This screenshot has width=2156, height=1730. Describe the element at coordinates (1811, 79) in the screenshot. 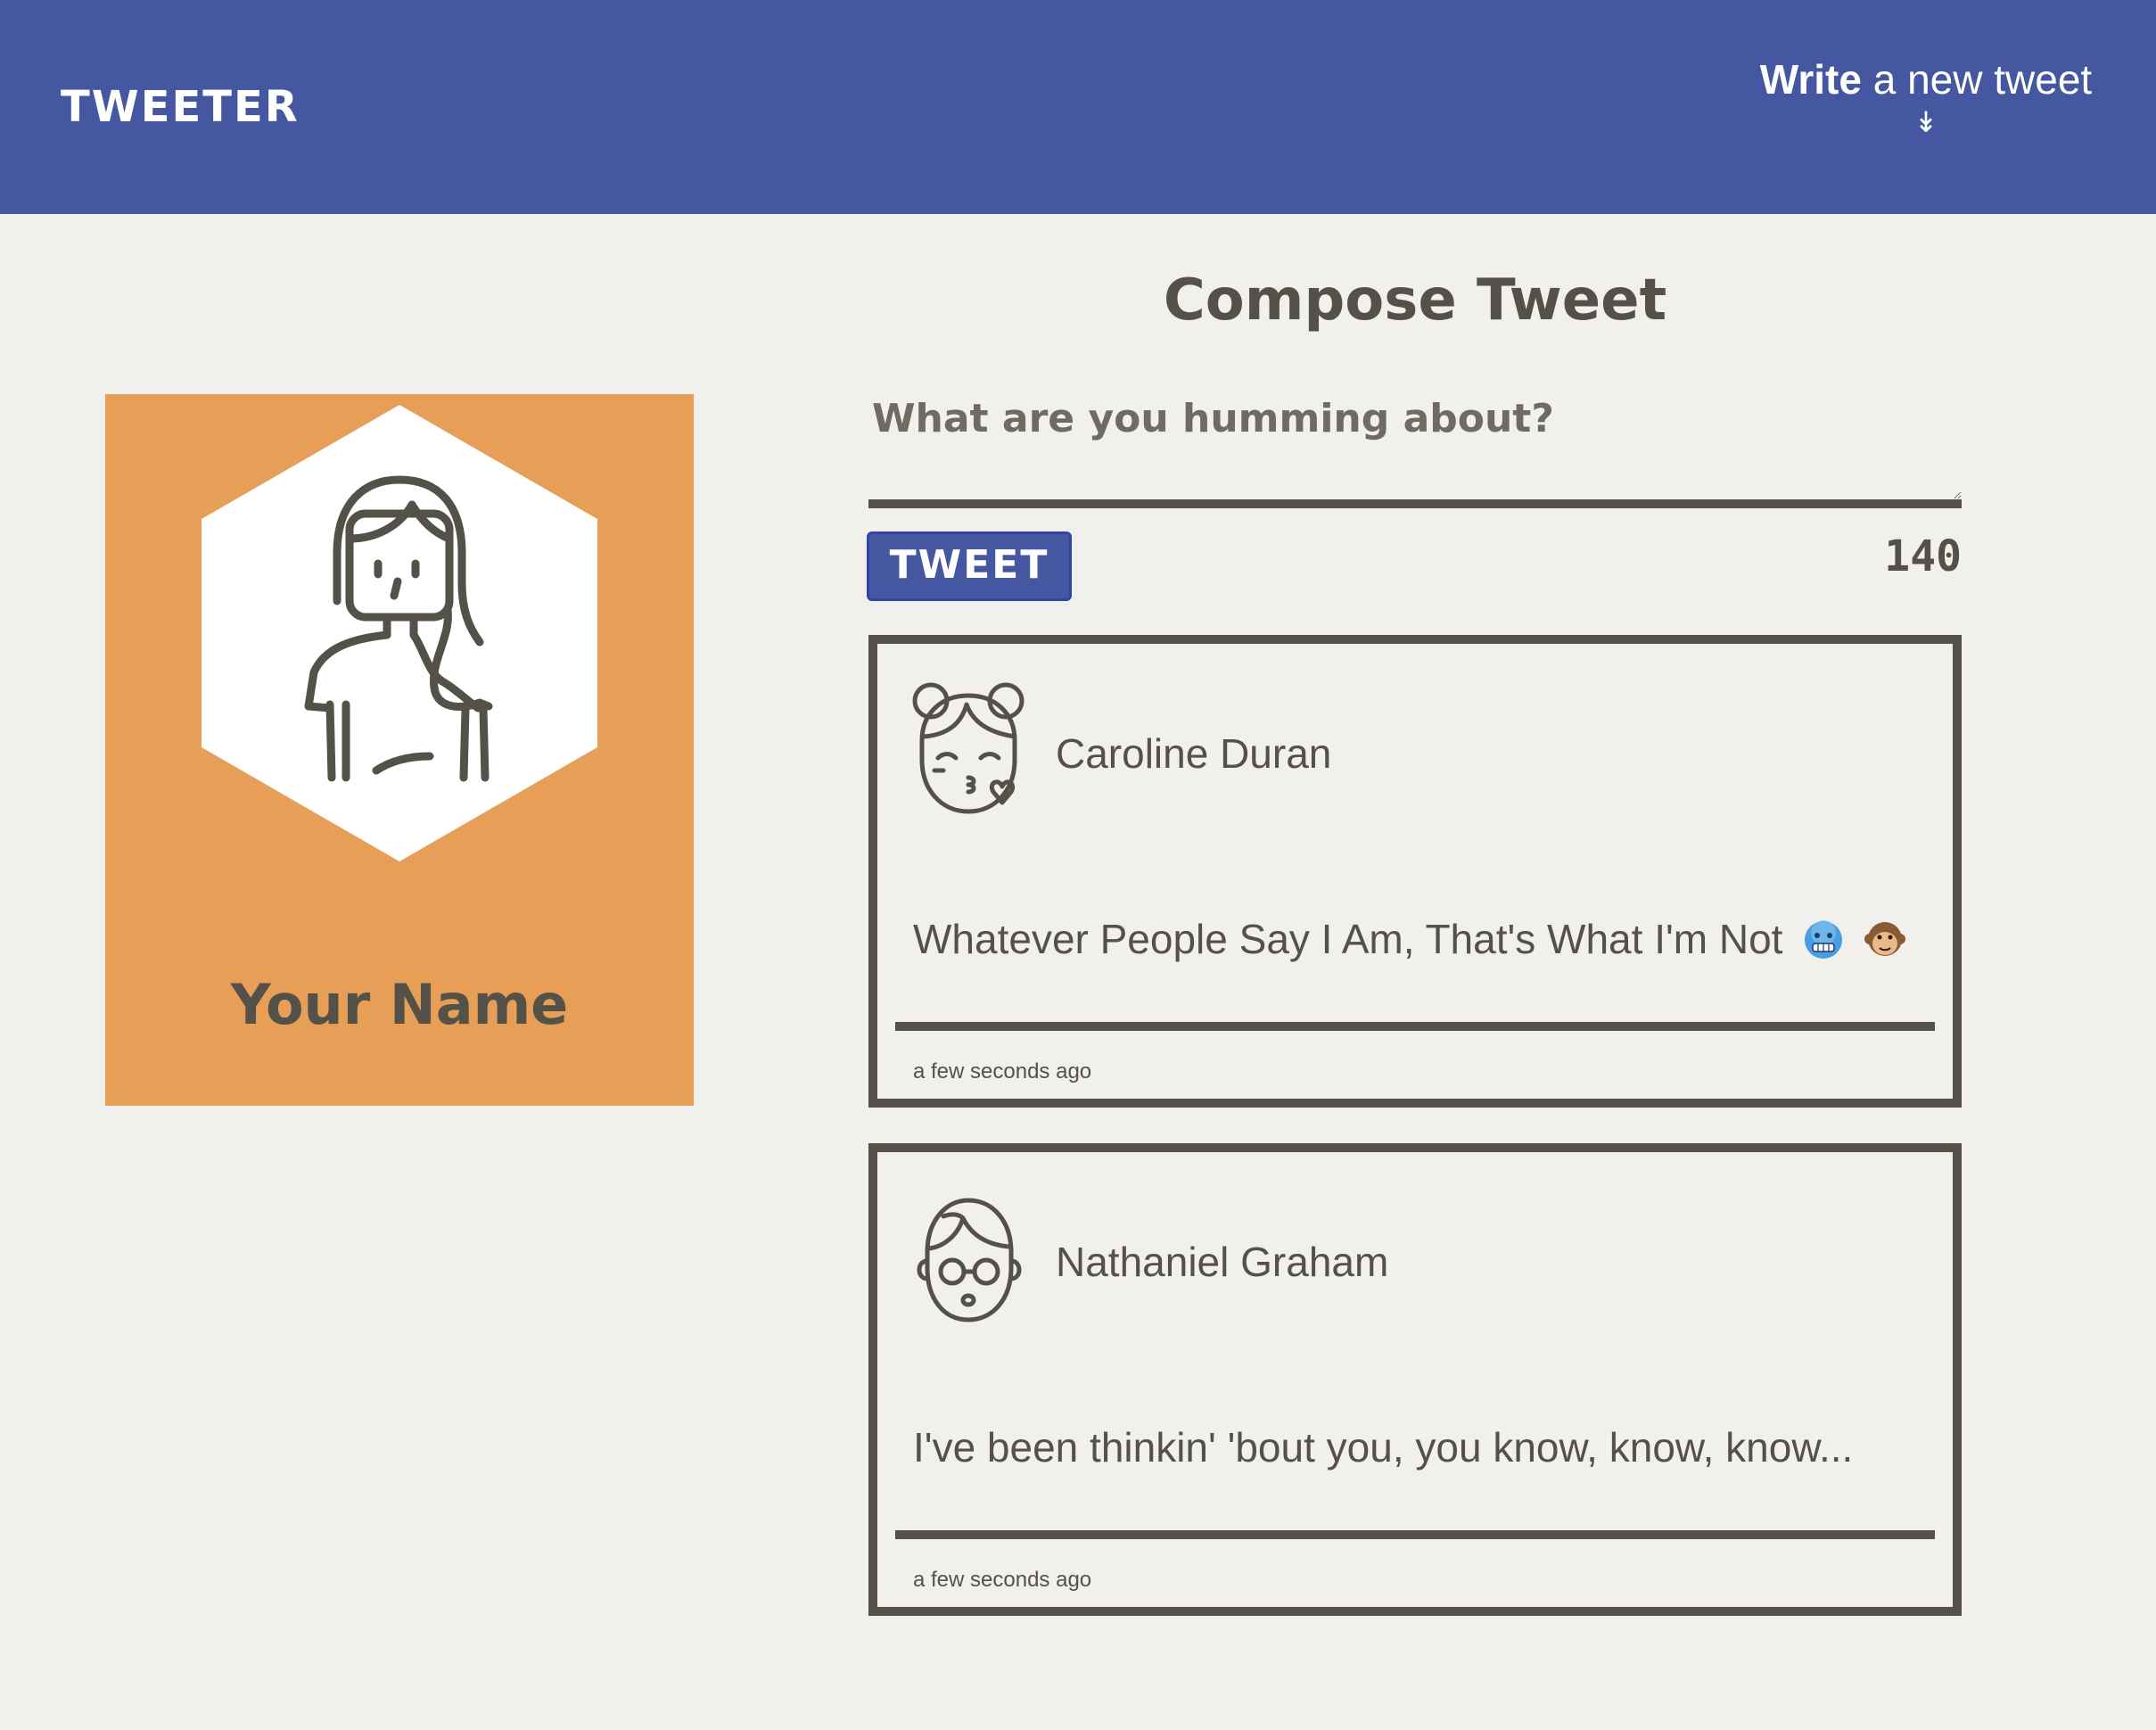

I see `write-strong-text: Write` at that location.